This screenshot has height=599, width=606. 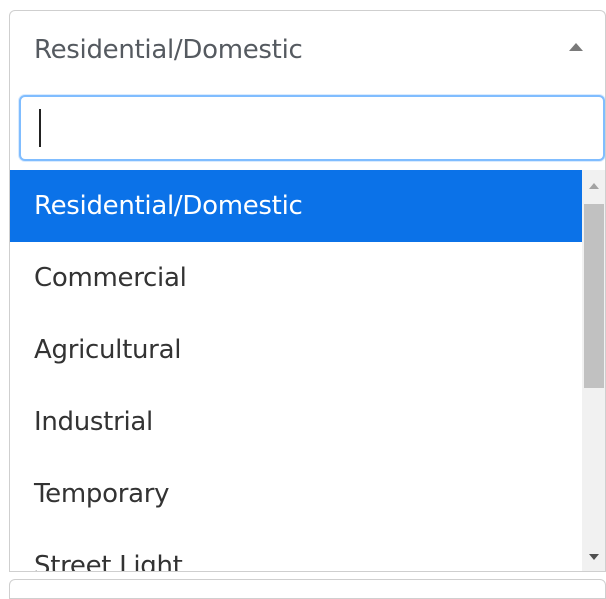 What do you see at coordinates (594, 557) in the screenshot?
I see `scroll-down-arrow-icon` at bounding box center [594, 557].